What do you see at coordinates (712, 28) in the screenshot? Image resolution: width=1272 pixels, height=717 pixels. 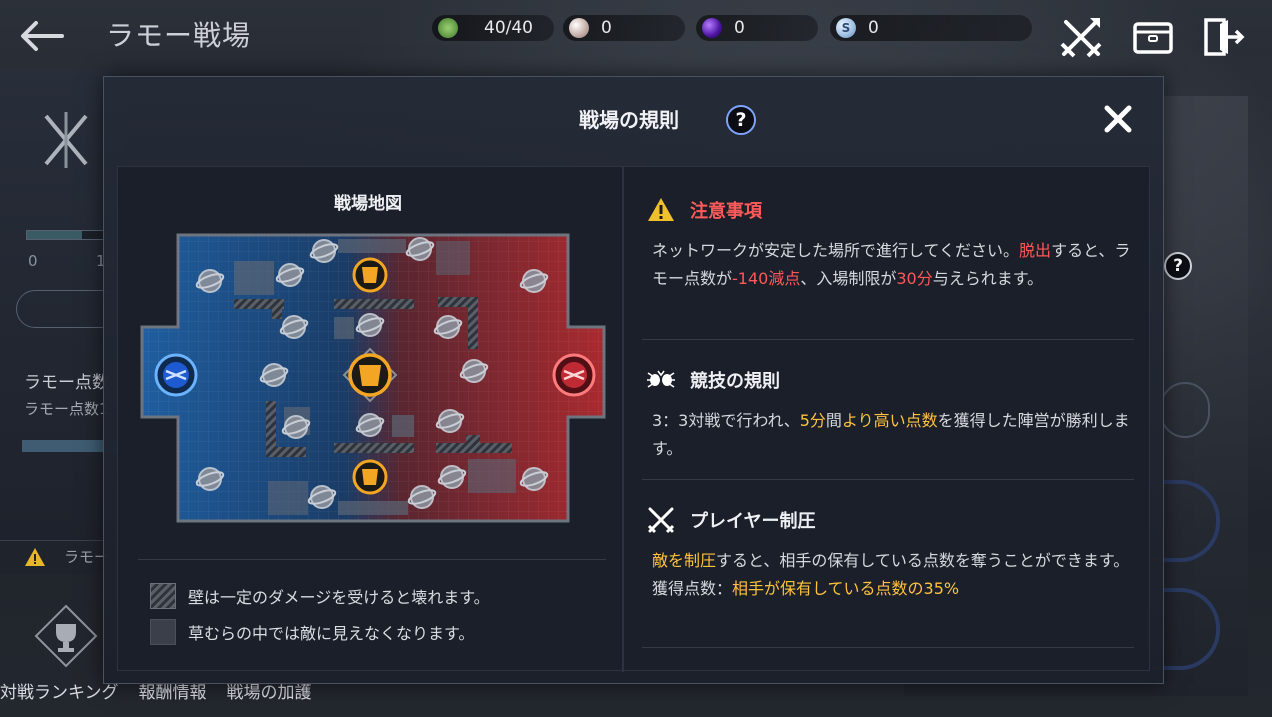 I see `purple-orb-icon` at bounding box center [712, 28].